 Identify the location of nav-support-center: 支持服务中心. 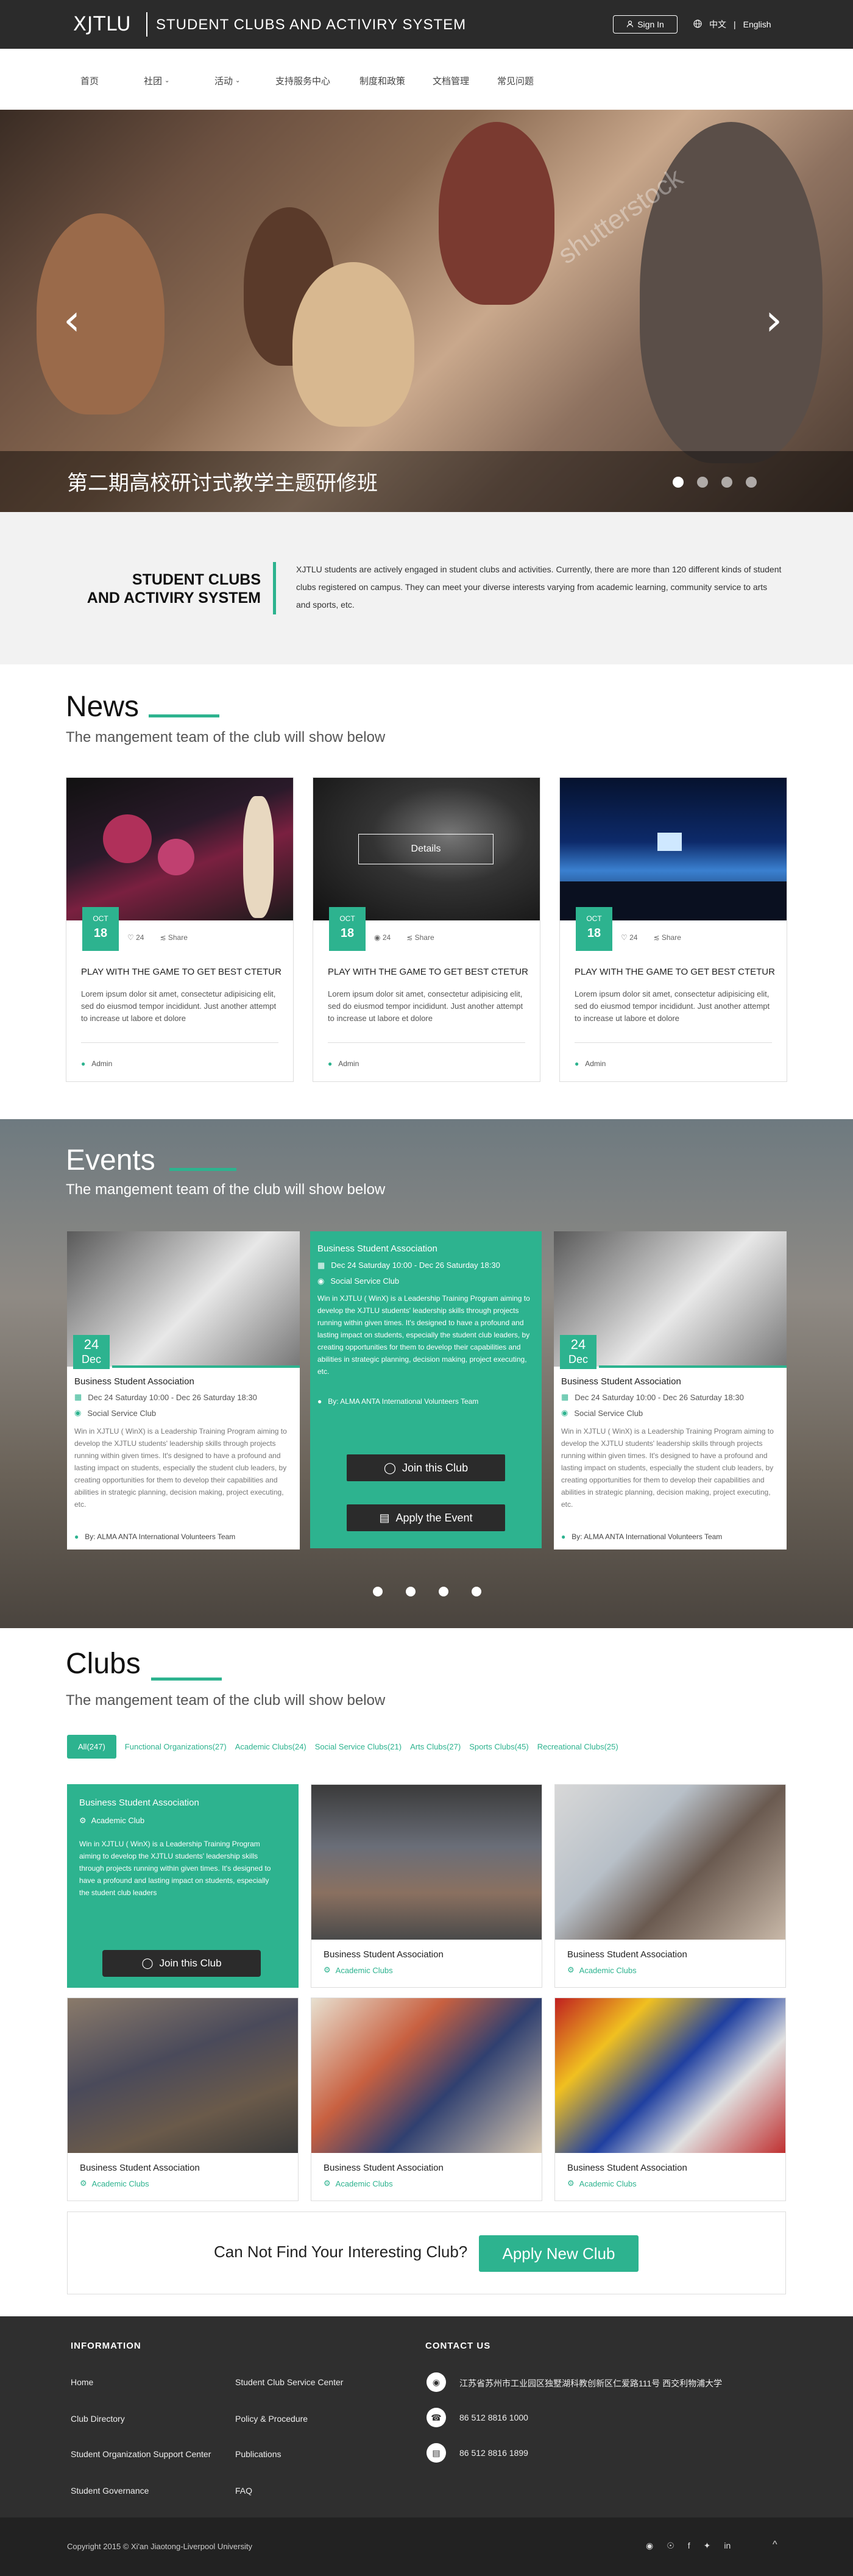
(302, 80).